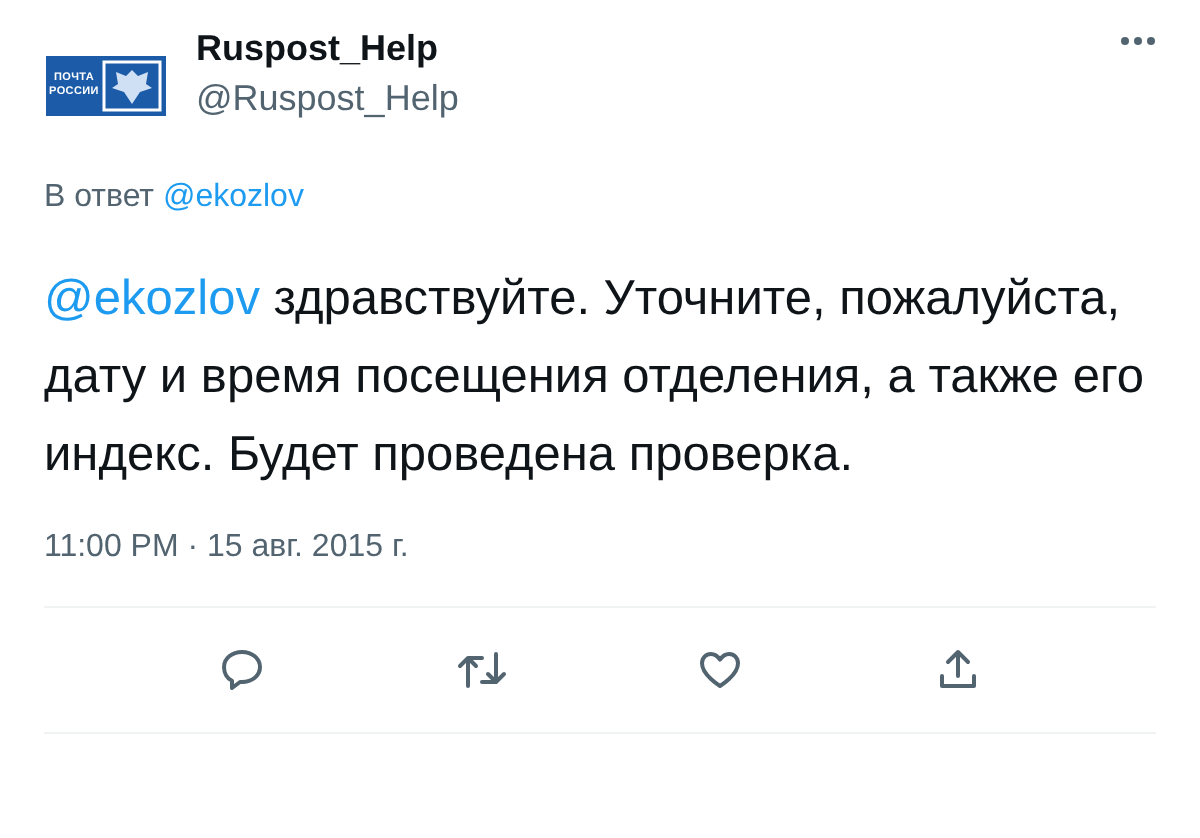 The width and height of the screenshot is (1200, 838). Describe the element at coordinates (646, 48) in the screenshot. I see `display-name: Ruspost_Help` at that location.